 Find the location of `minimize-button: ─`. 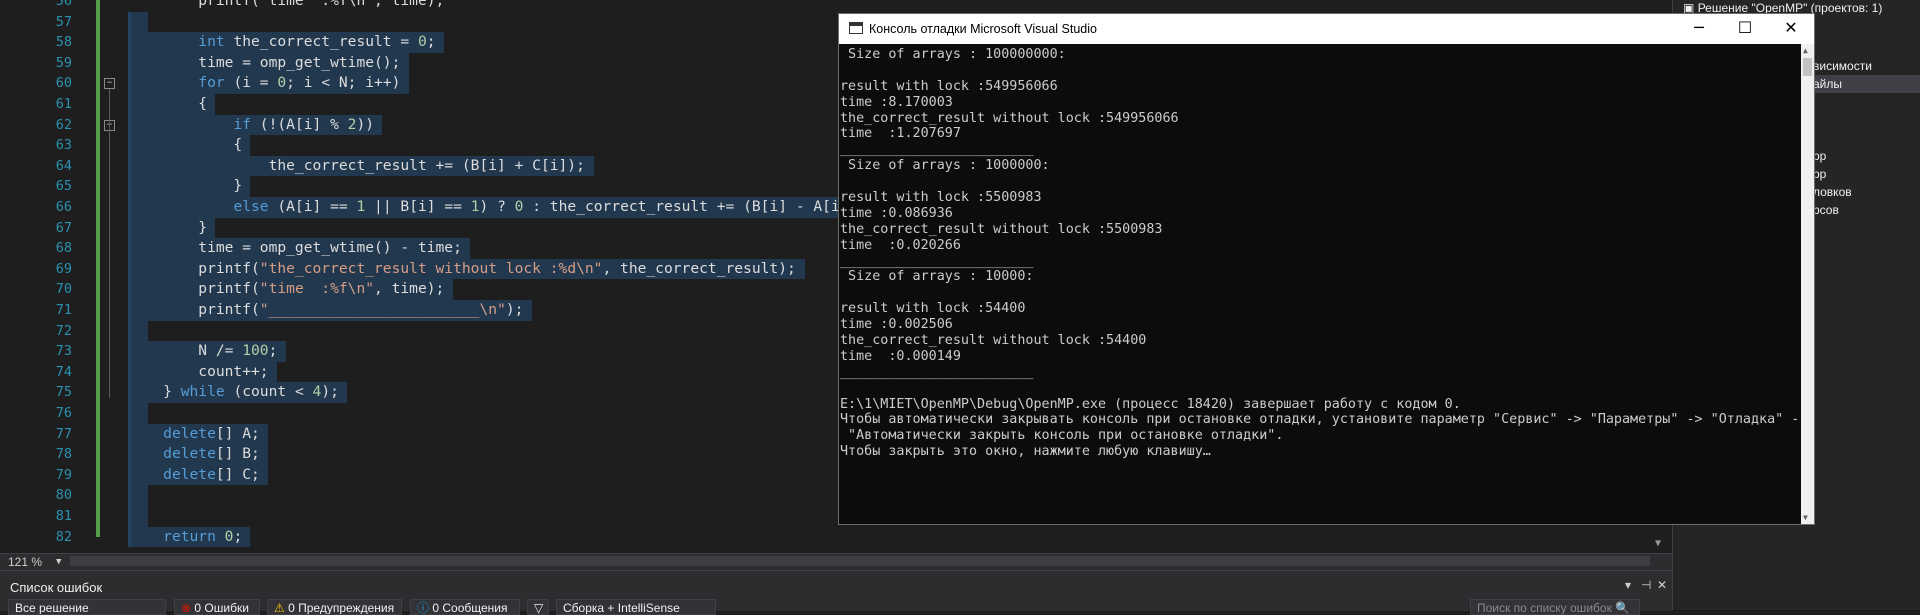

minimize-button: ─ is located at coordinates (1699, 29).